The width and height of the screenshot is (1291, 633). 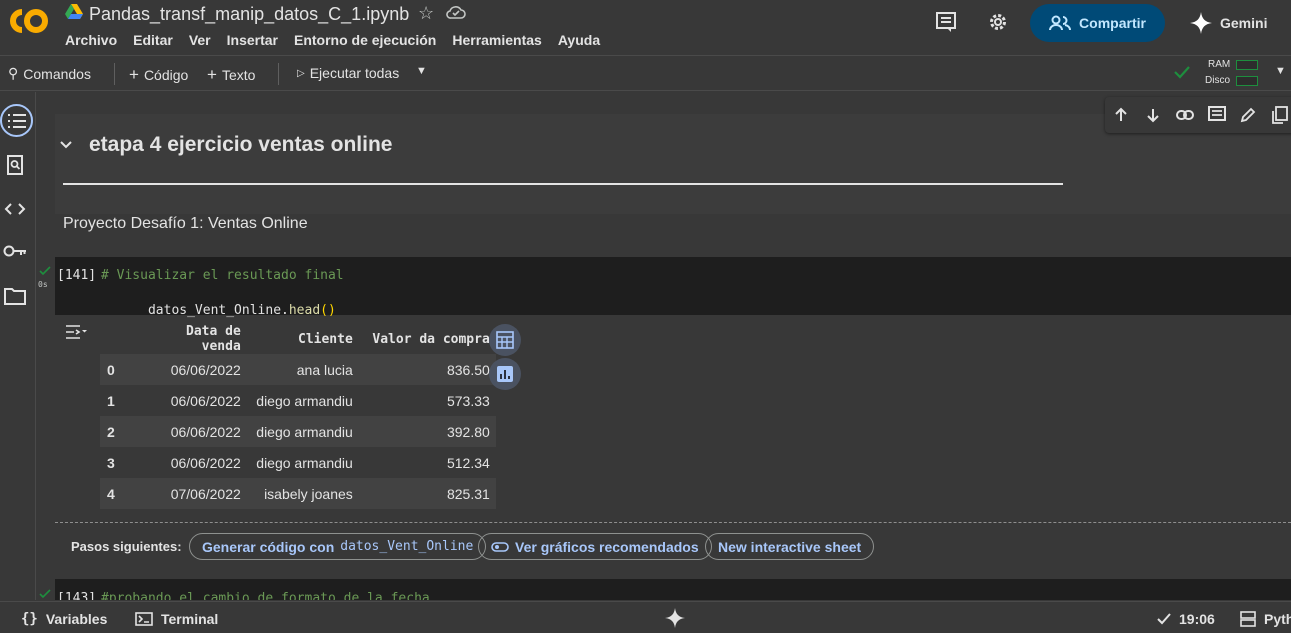 I want to click on table-cell: ana lucia, so click(x=302, y=369).